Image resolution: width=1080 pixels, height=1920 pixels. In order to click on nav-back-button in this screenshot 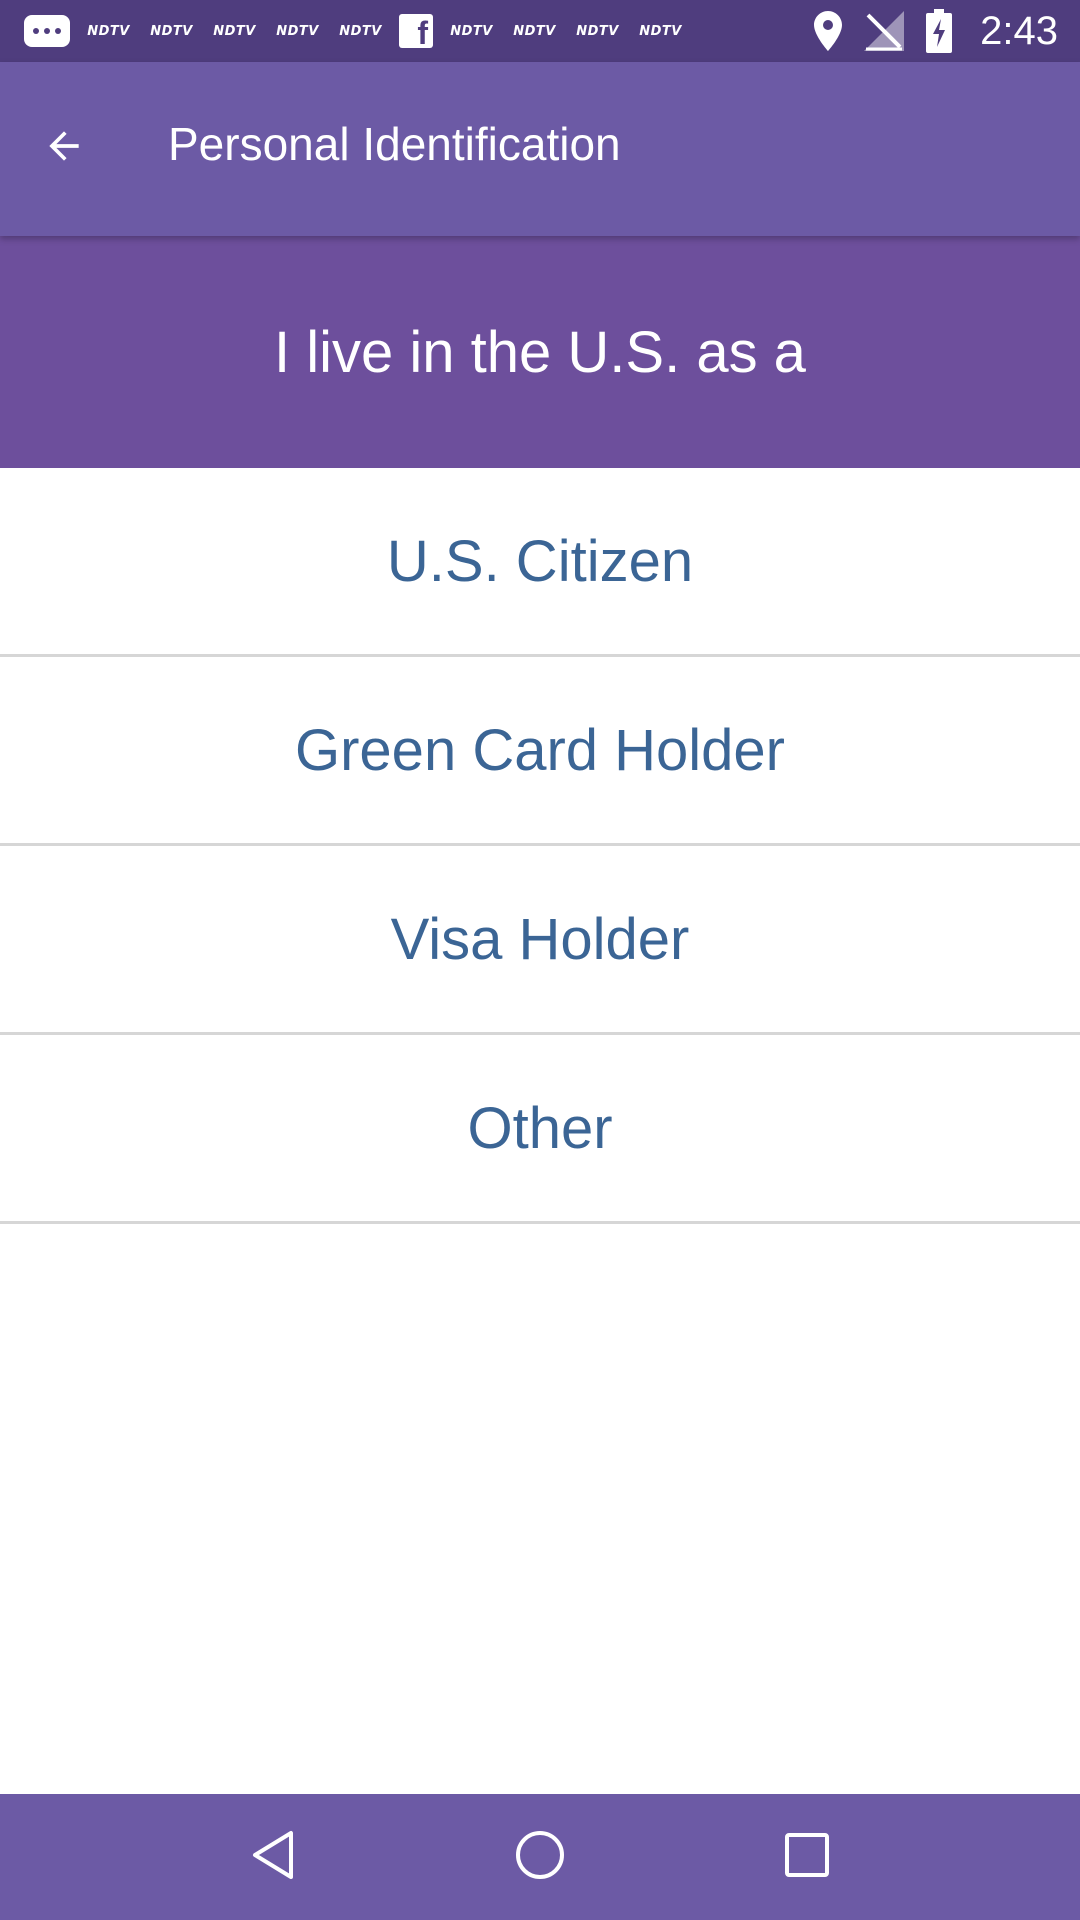, I will do `click(273, 1857)`.